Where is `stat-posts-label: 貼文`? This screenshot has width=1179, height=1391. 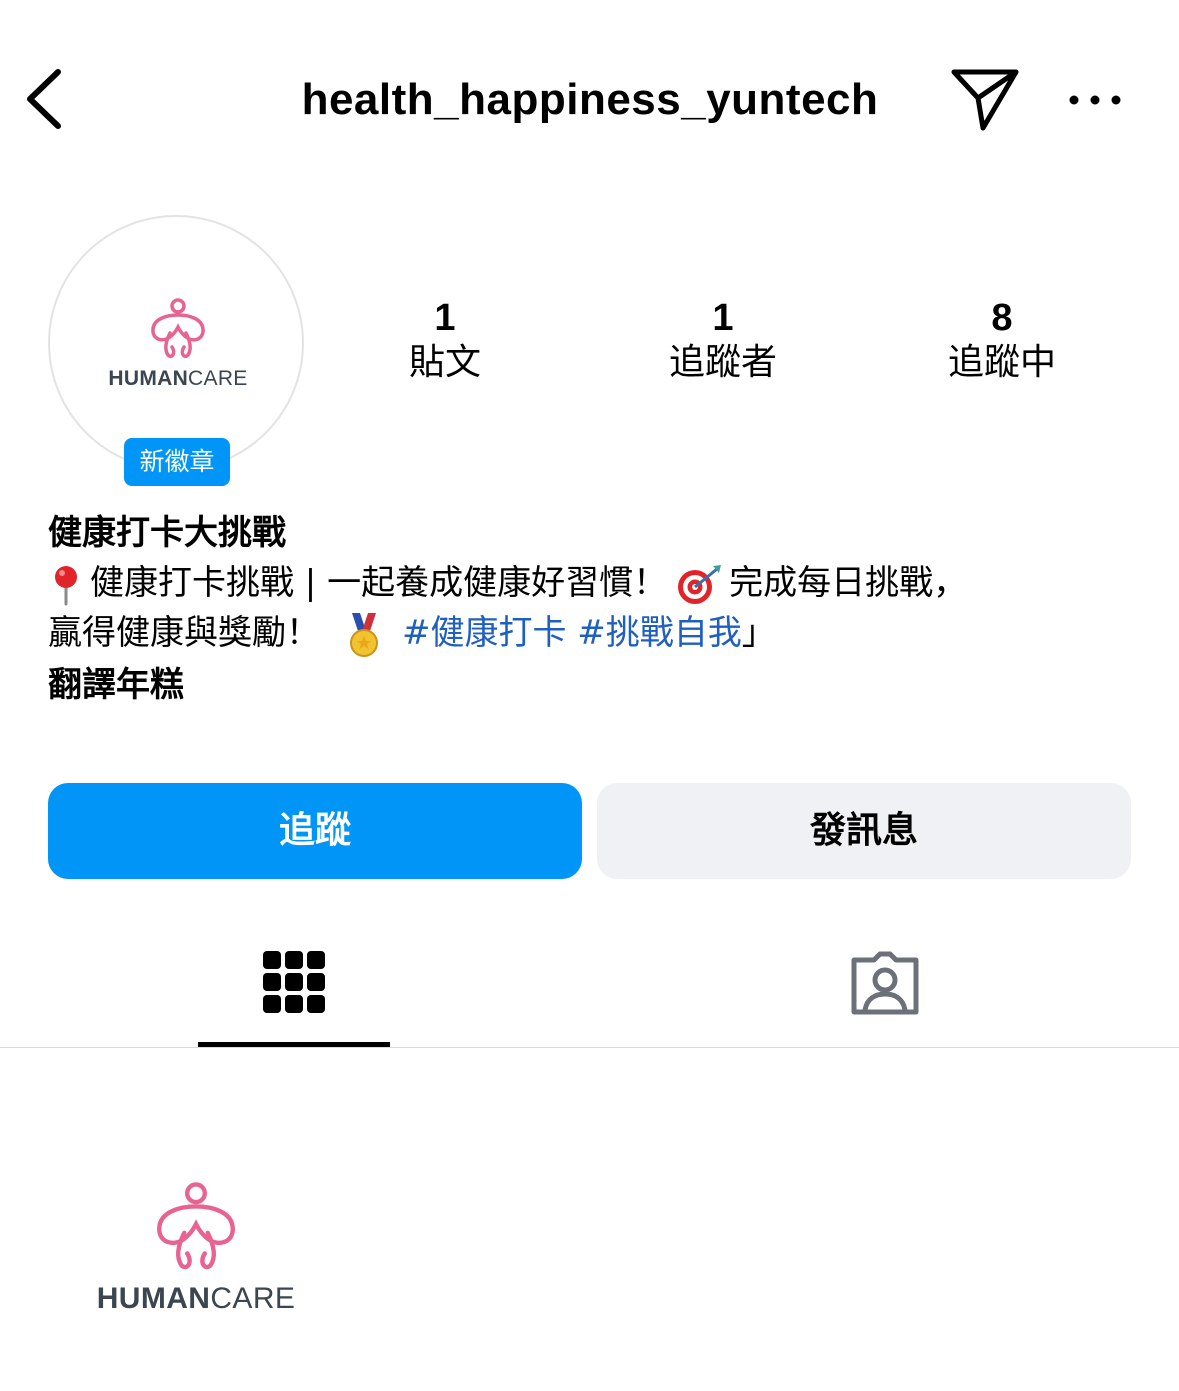 stat-posts-label: 貼文 is located at coordinates (444, 362).